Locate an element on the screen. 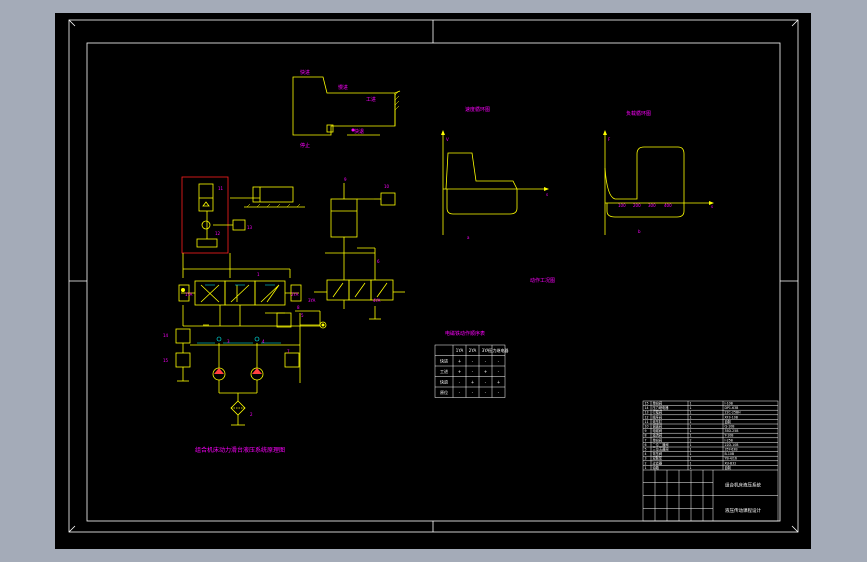 This screenshot has width=867, height=562. working-diagram-title: 动作工况图 is located at coordinates (542, 280).